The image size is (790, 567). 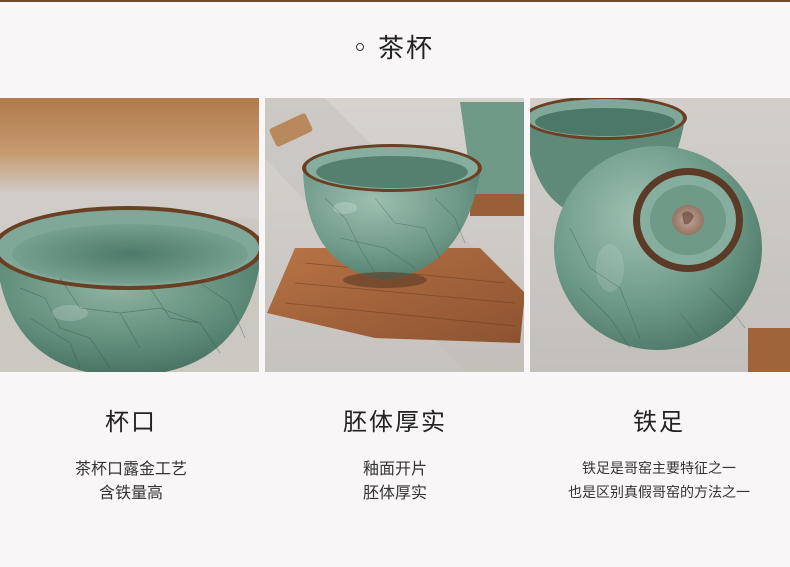 What do you see at coordinates (659, 453) in the screenshot?
I see `feature-iron-foot: 铁足 铁足是哥窑主要特征之一 也是区别真假哥窑的方法之一` at bounding box center [659, 453].